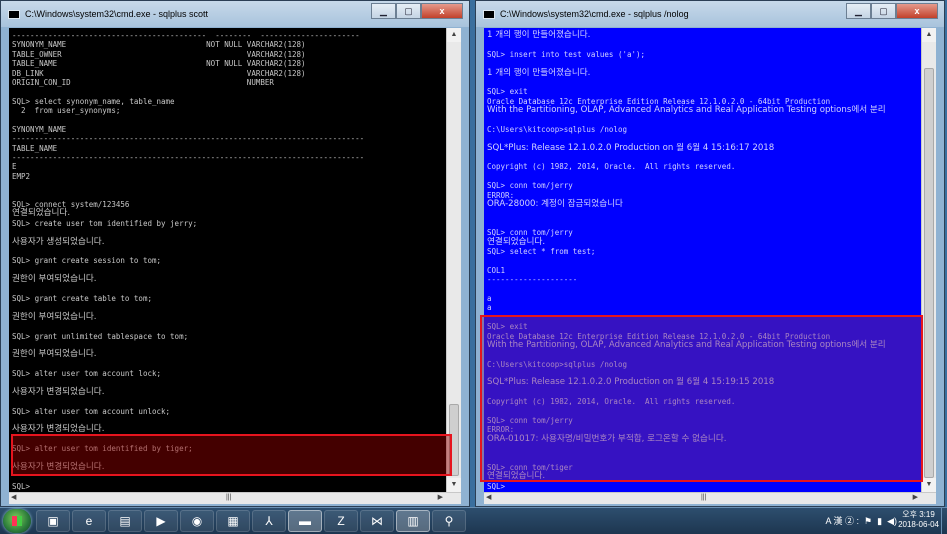  I want to click on start-button, so click(17, 521).